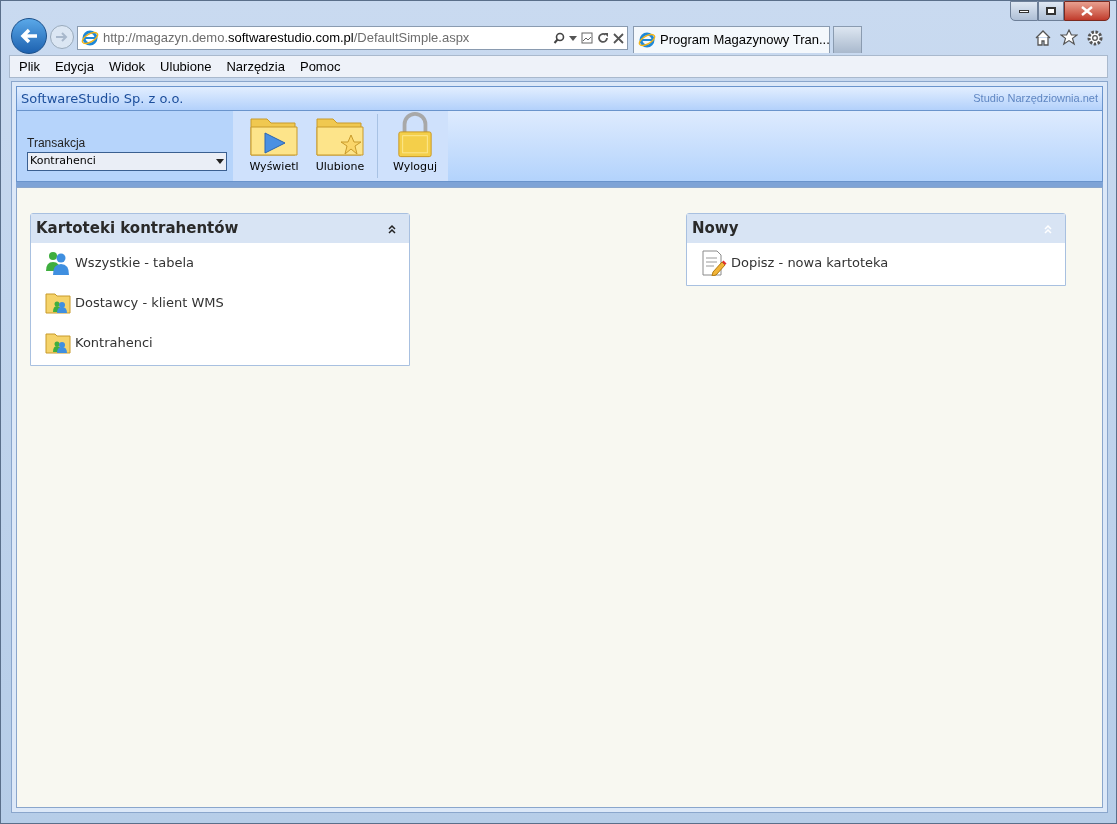  What do you see at coordinates (127, 66) in the screenshot?
I see `menu-item: Widok` at bounding box center [127, 66].